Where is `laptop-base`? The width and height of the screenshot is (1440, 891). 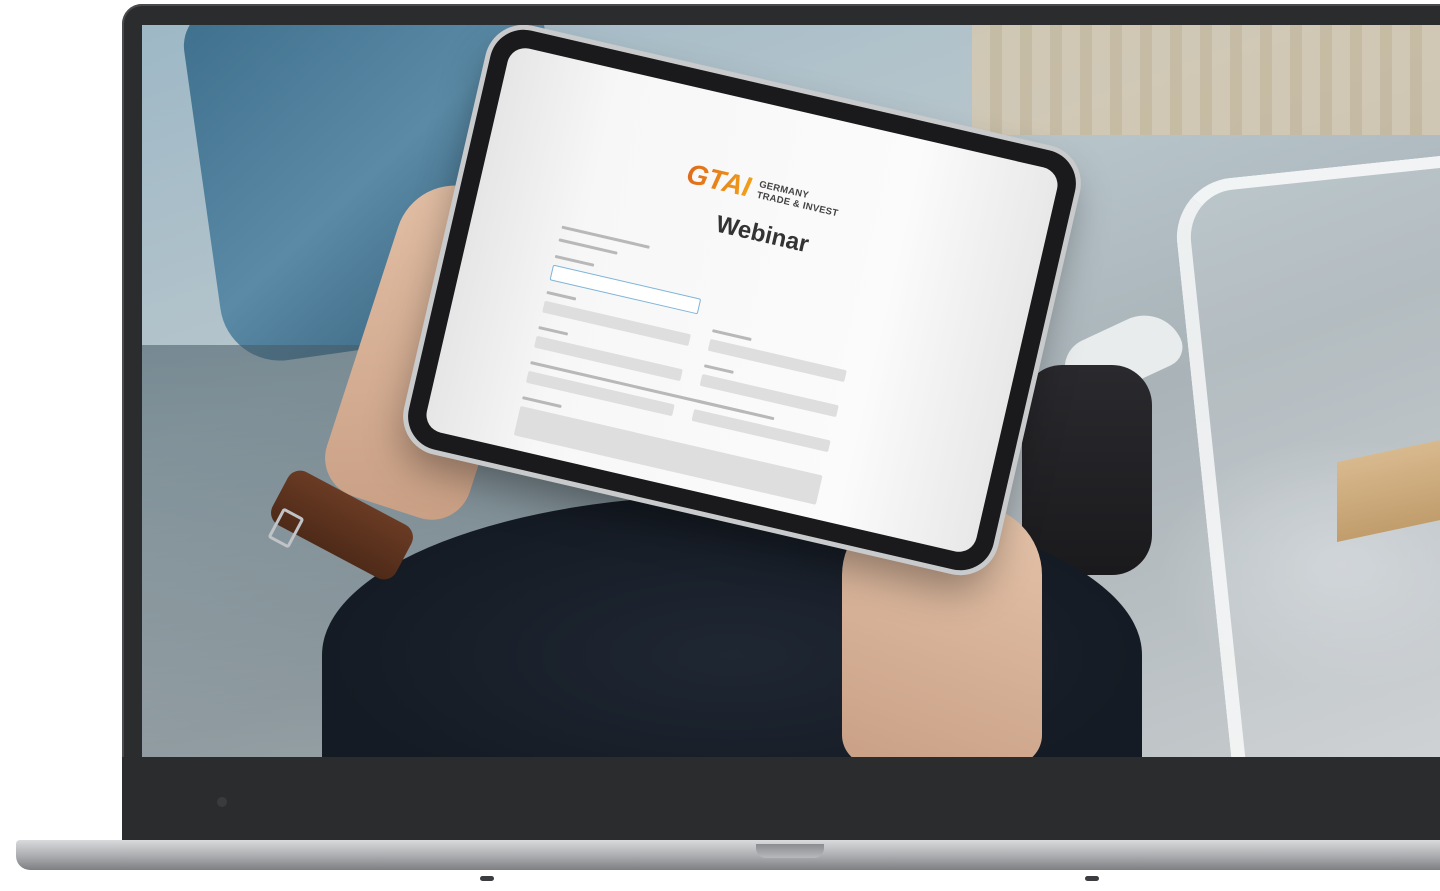 laptop-base is located at coordinates (728, 855).